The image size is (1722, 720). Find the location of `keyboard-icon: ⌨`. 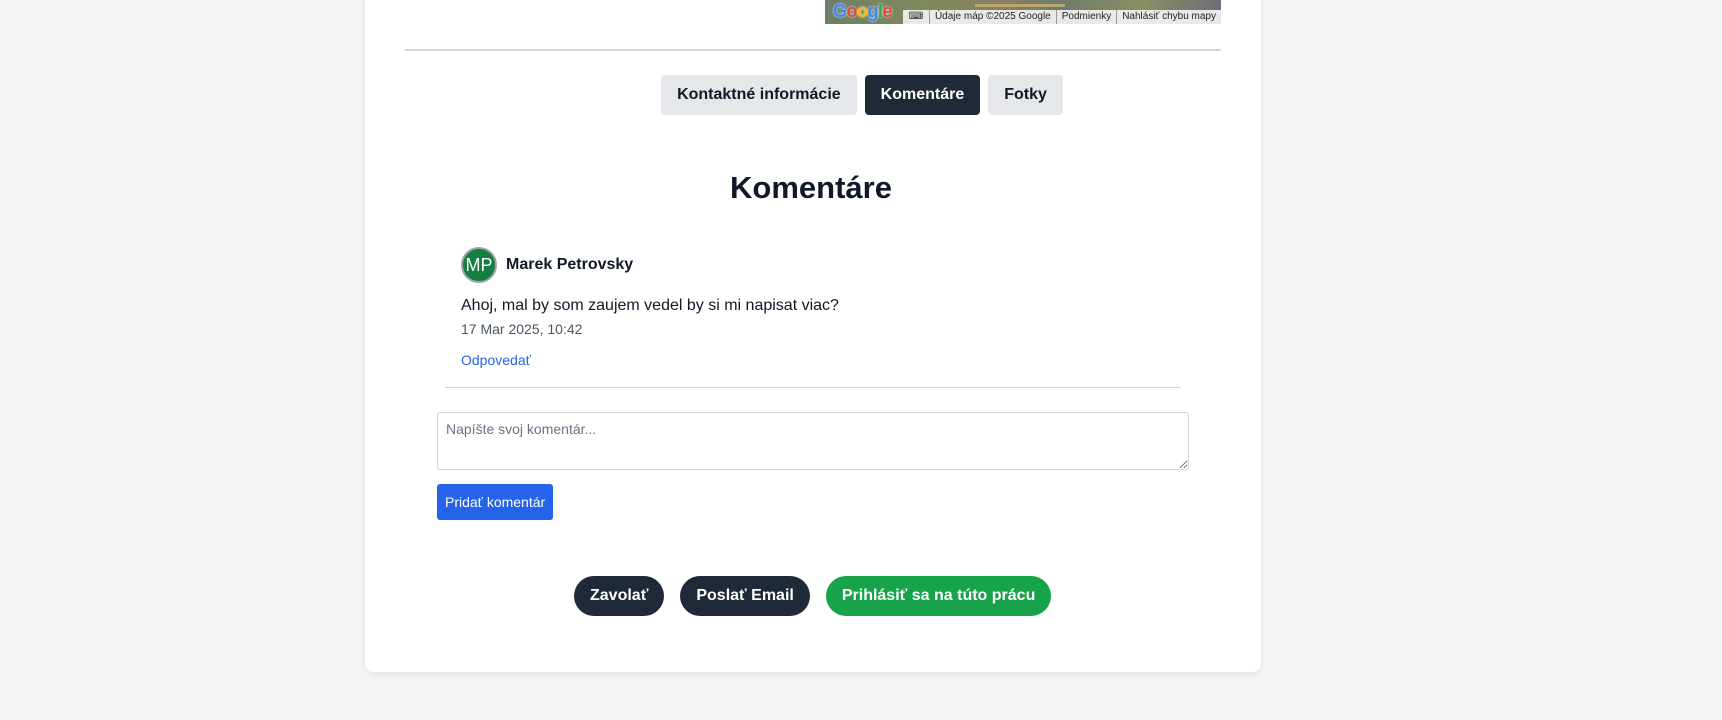

keyboard-icon: ⌨ is located at coordinates (916, 17).